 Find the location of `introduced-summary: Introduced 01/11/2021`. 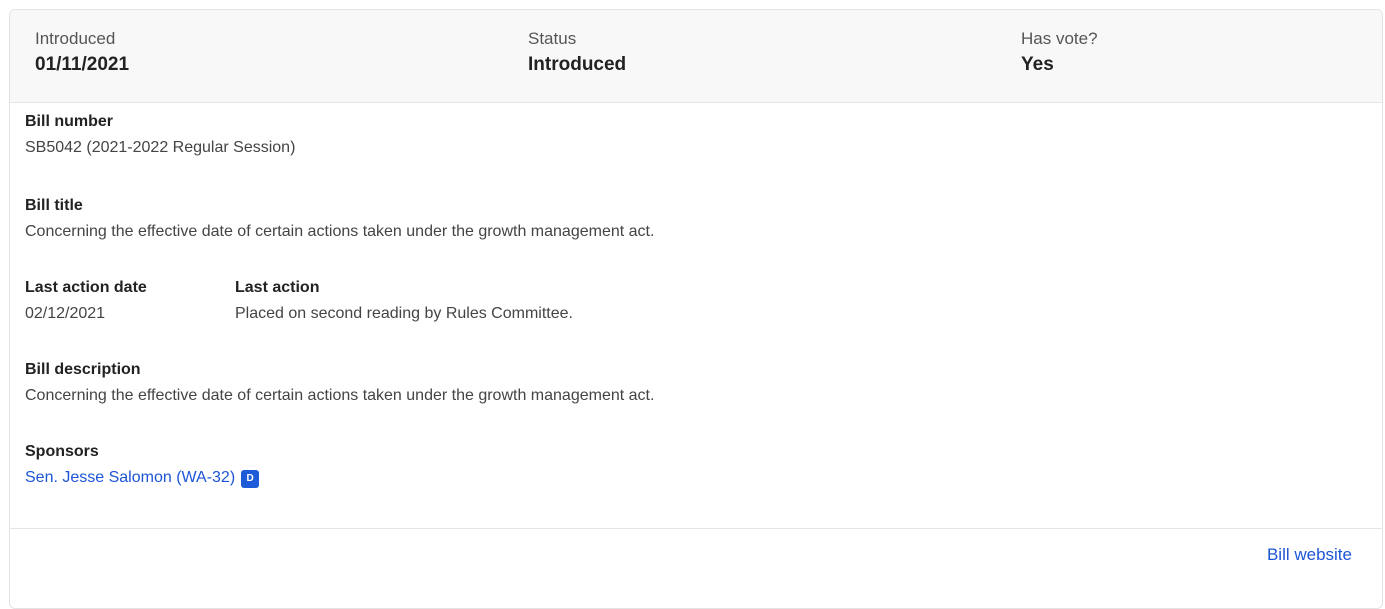

introduced-summary: Introduced 01/11/2021 is located at coordinates (82, 53).